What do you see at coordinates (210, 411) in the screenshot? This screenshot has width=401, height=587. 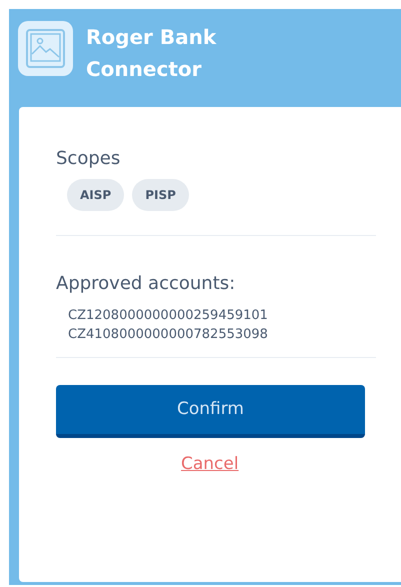 I see `confirm-button: Confirm` at bounding box center [210, 411].